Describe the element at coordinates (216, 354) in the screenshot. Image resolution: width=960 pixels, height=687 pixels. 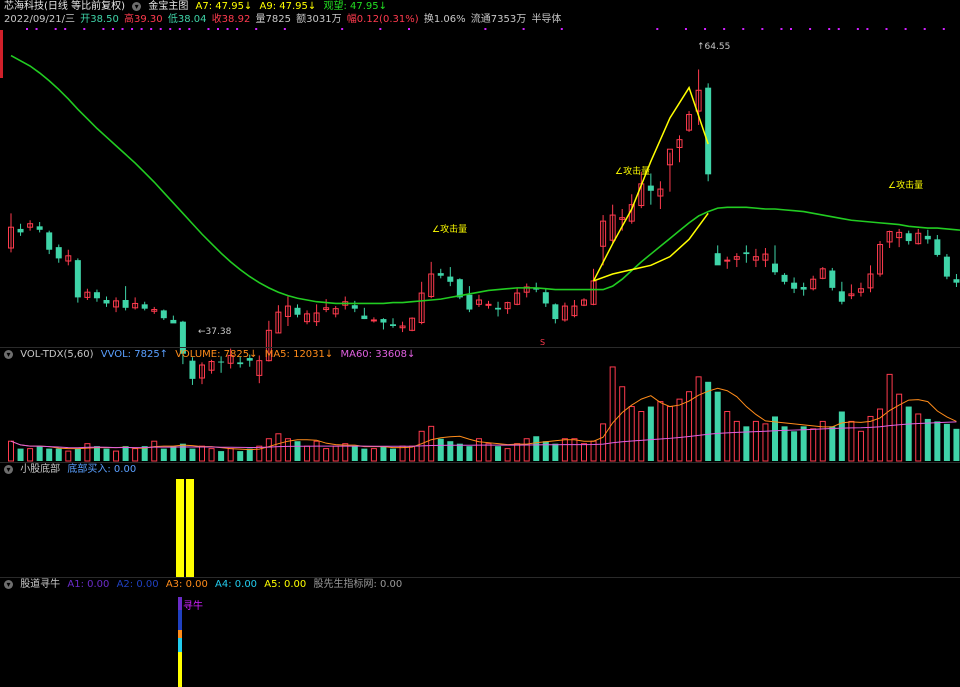
I see `volume-value: VOLUME: 7825↓` at that location.